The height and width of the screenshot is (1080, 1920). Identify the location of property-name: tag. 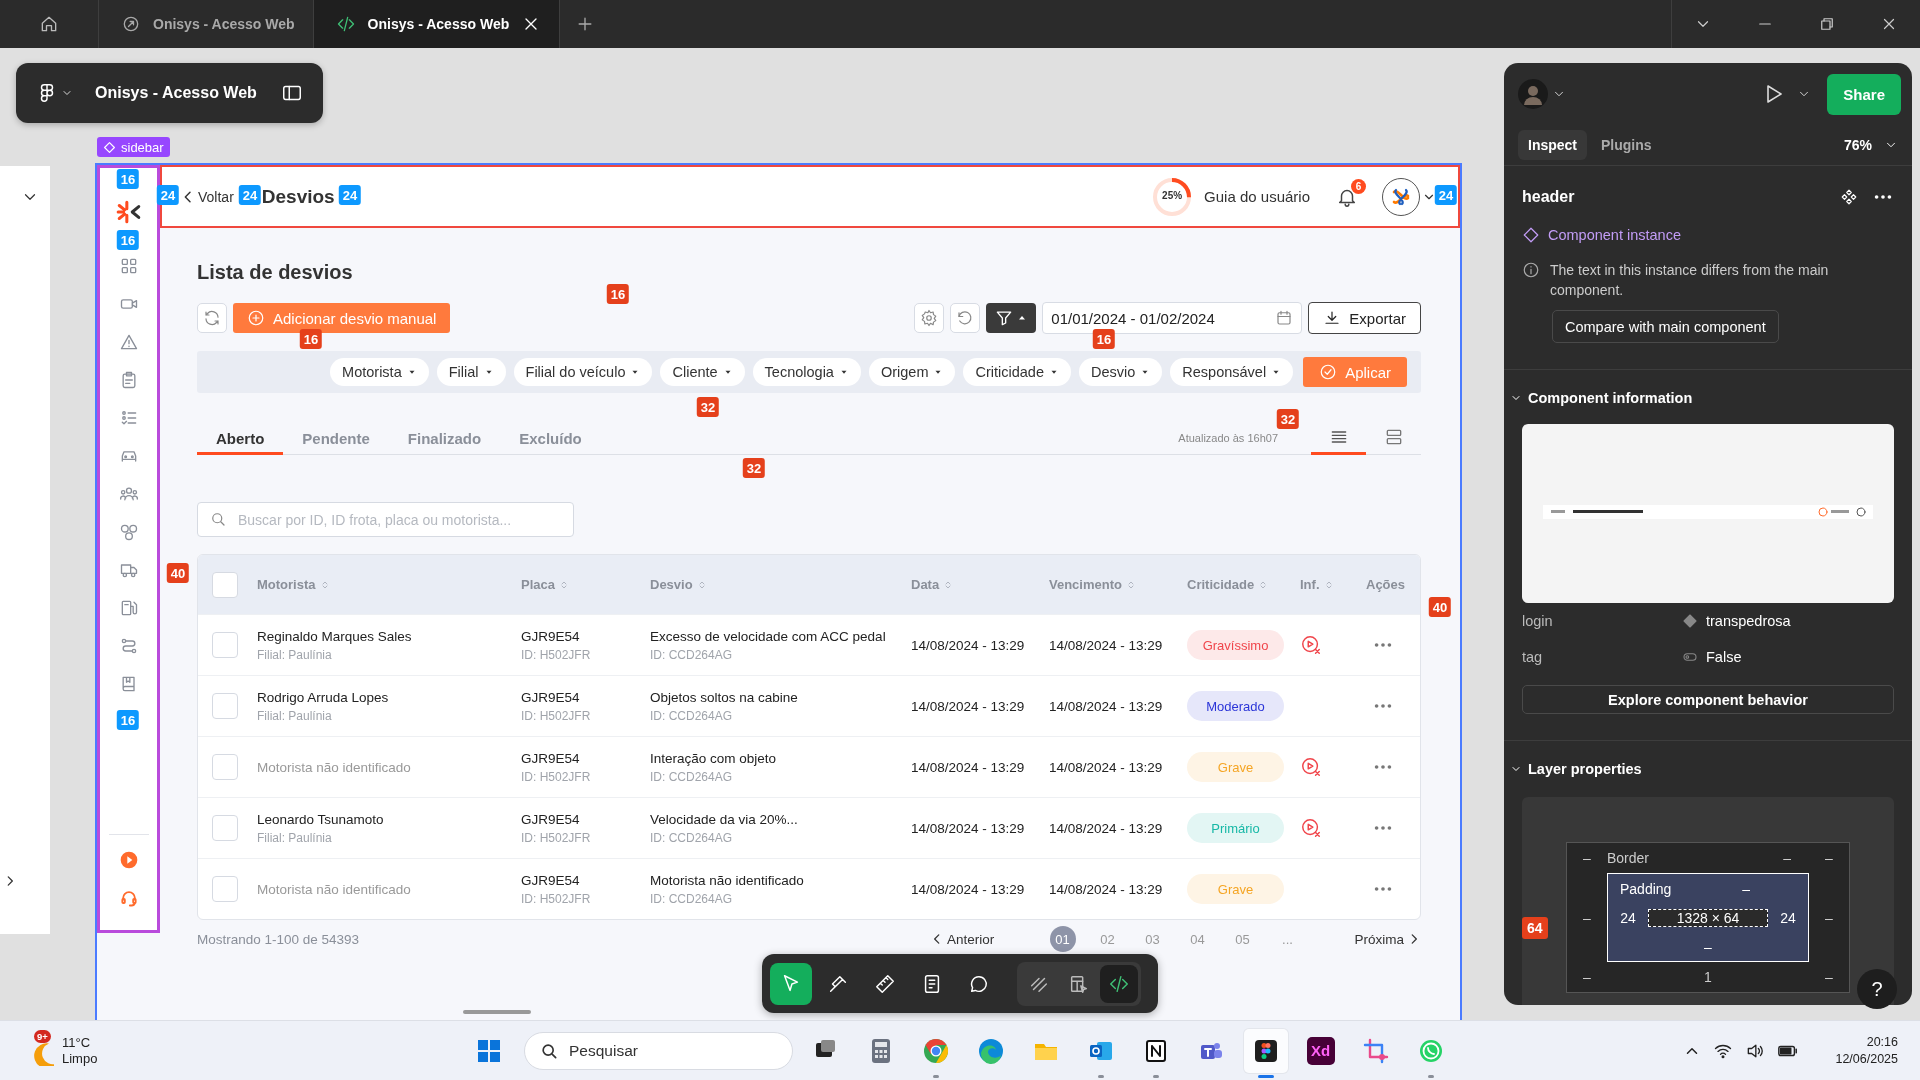
(1533, 657).